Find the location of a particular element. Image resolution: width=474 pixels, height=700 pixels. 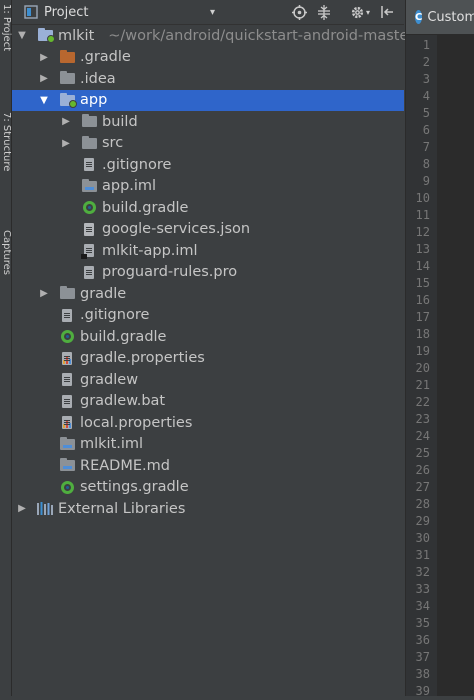

tree-row-label: build is located at coordinates (120, 122).